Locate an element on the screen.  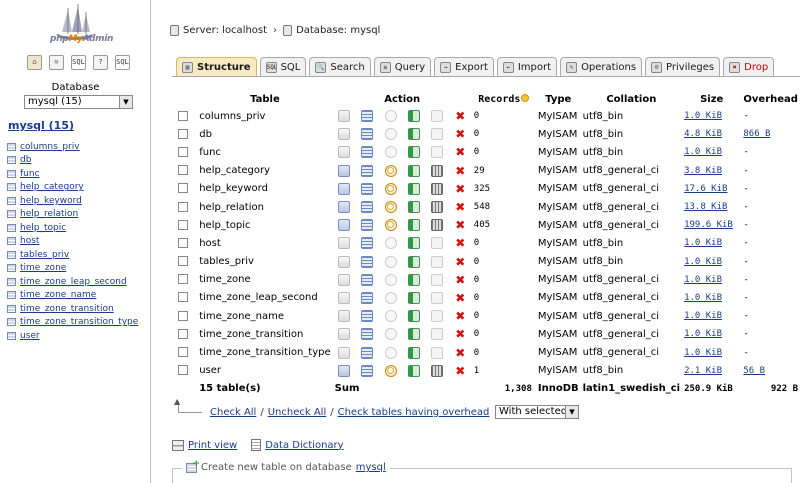
sql-docs-icon: SQL is located at coordinates (122, 62).